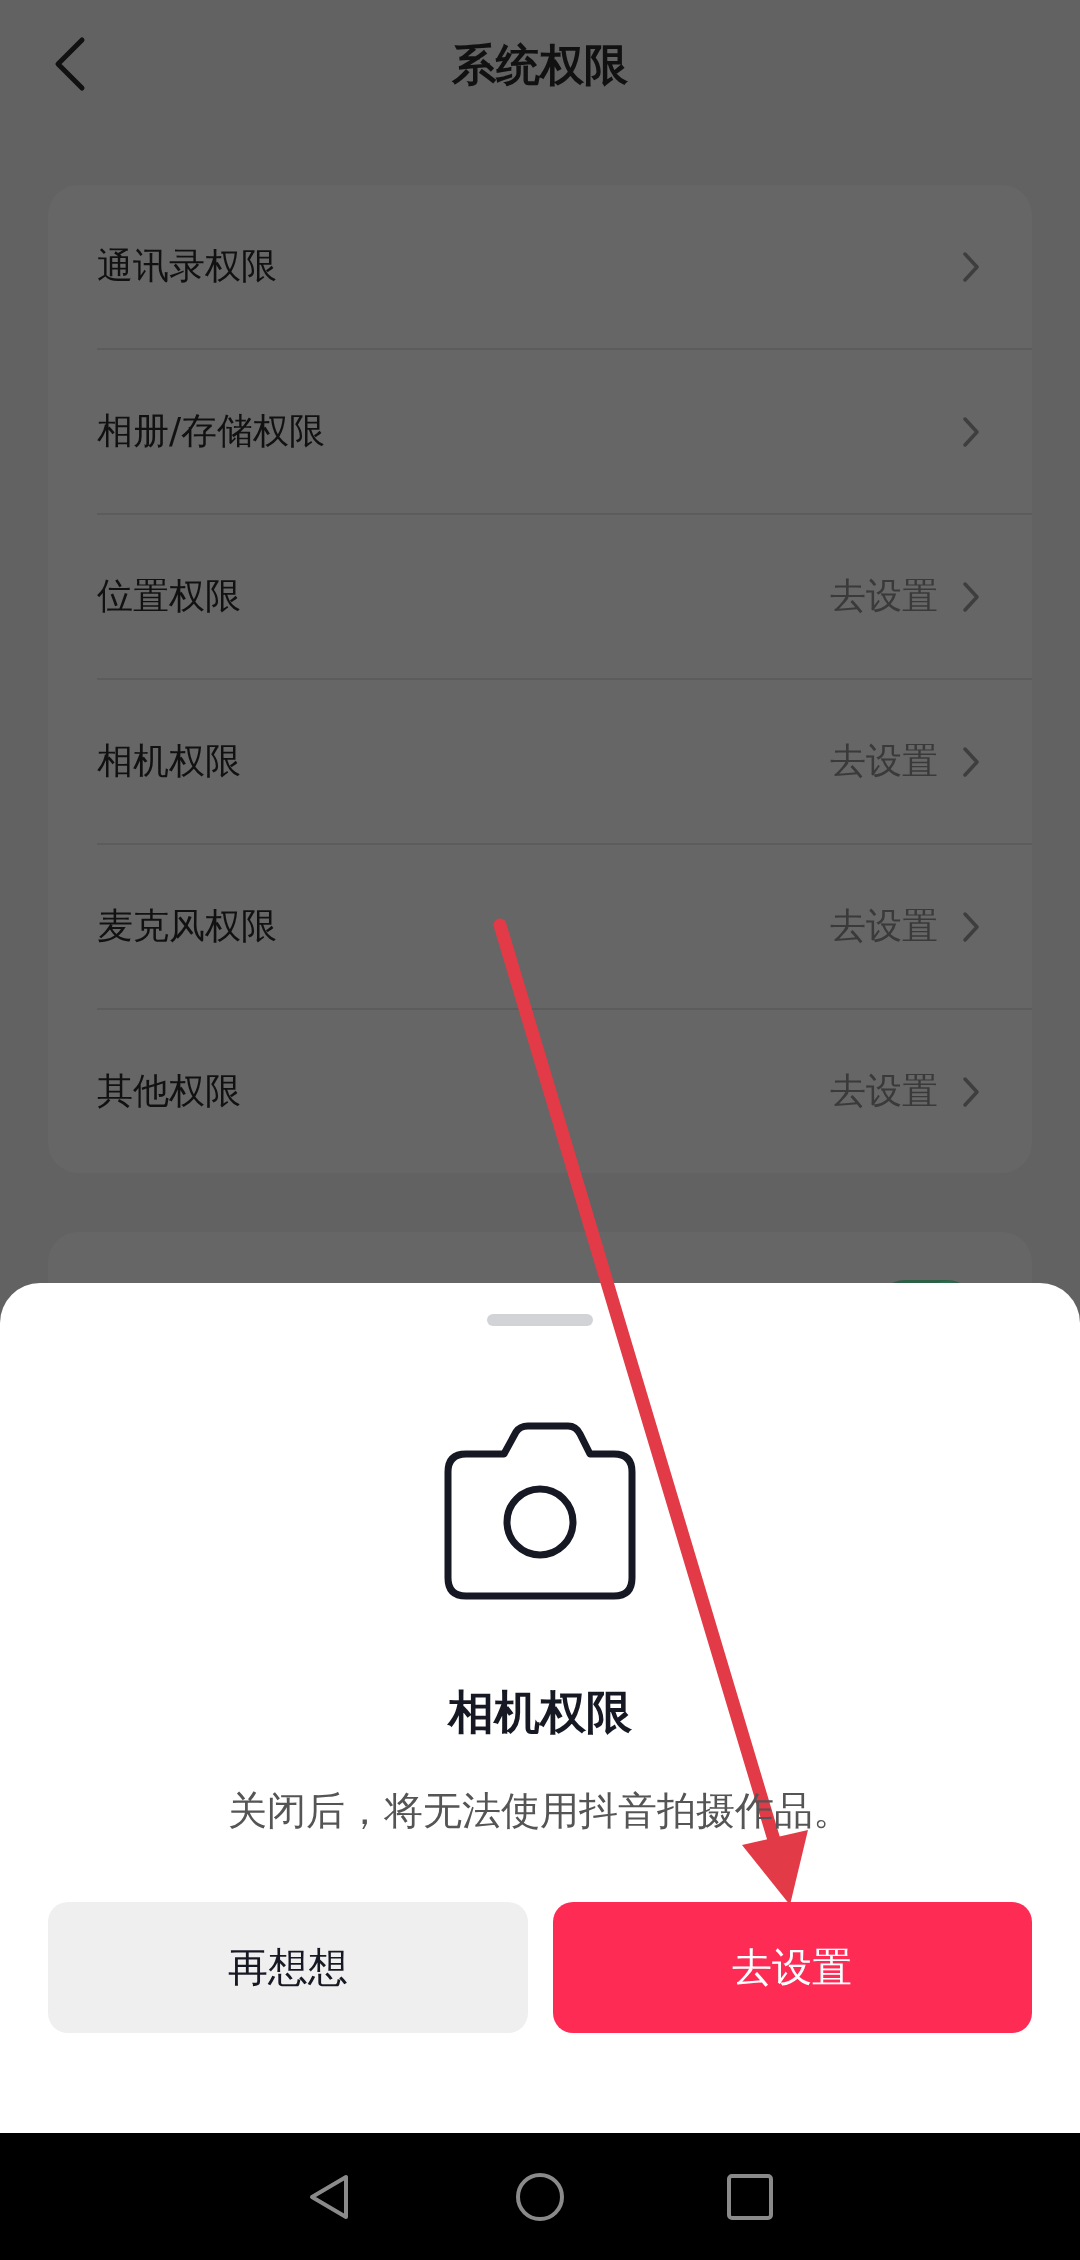  Describe the element at coordinates (540, 2196) in the screenshot. I see `home-icon` at that location.